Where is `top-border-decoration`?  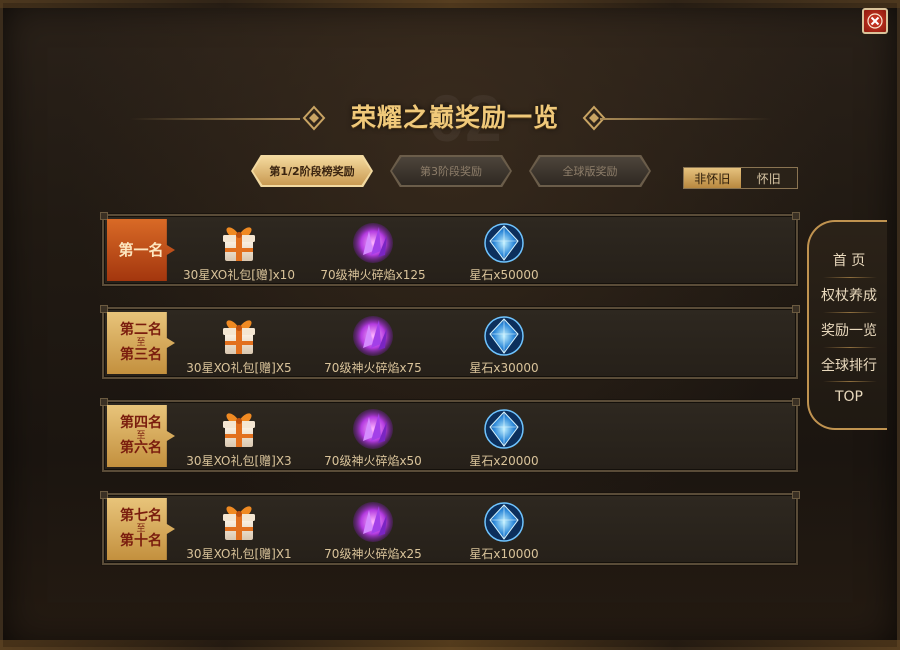 top-border-decoration is located at coordinates (450, 4).